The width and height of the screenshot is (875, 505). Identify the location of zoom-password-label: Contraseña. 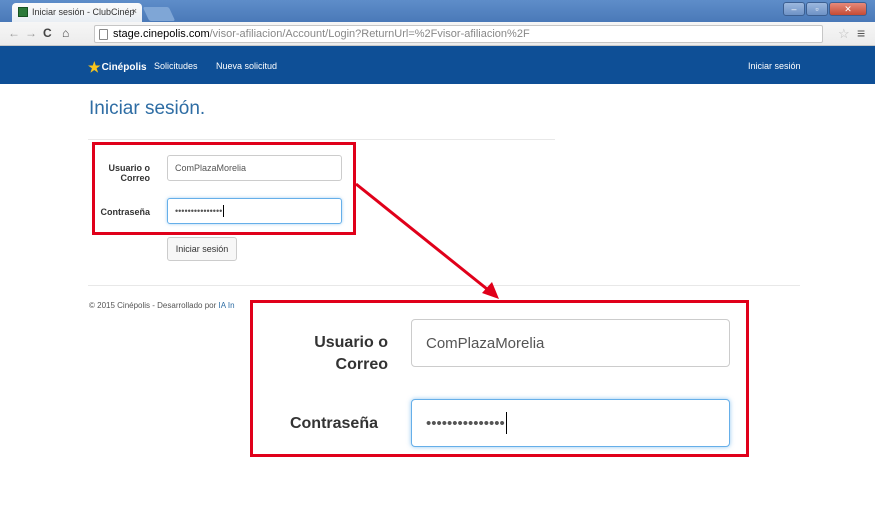
(333, 423).